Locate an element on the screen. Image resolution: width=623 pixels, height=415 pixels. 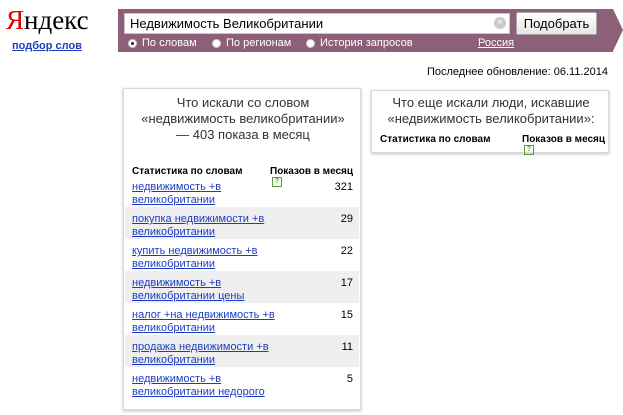
table-row: купить недвижимость +в великобритании 22 is located at coordinates (242, 255).